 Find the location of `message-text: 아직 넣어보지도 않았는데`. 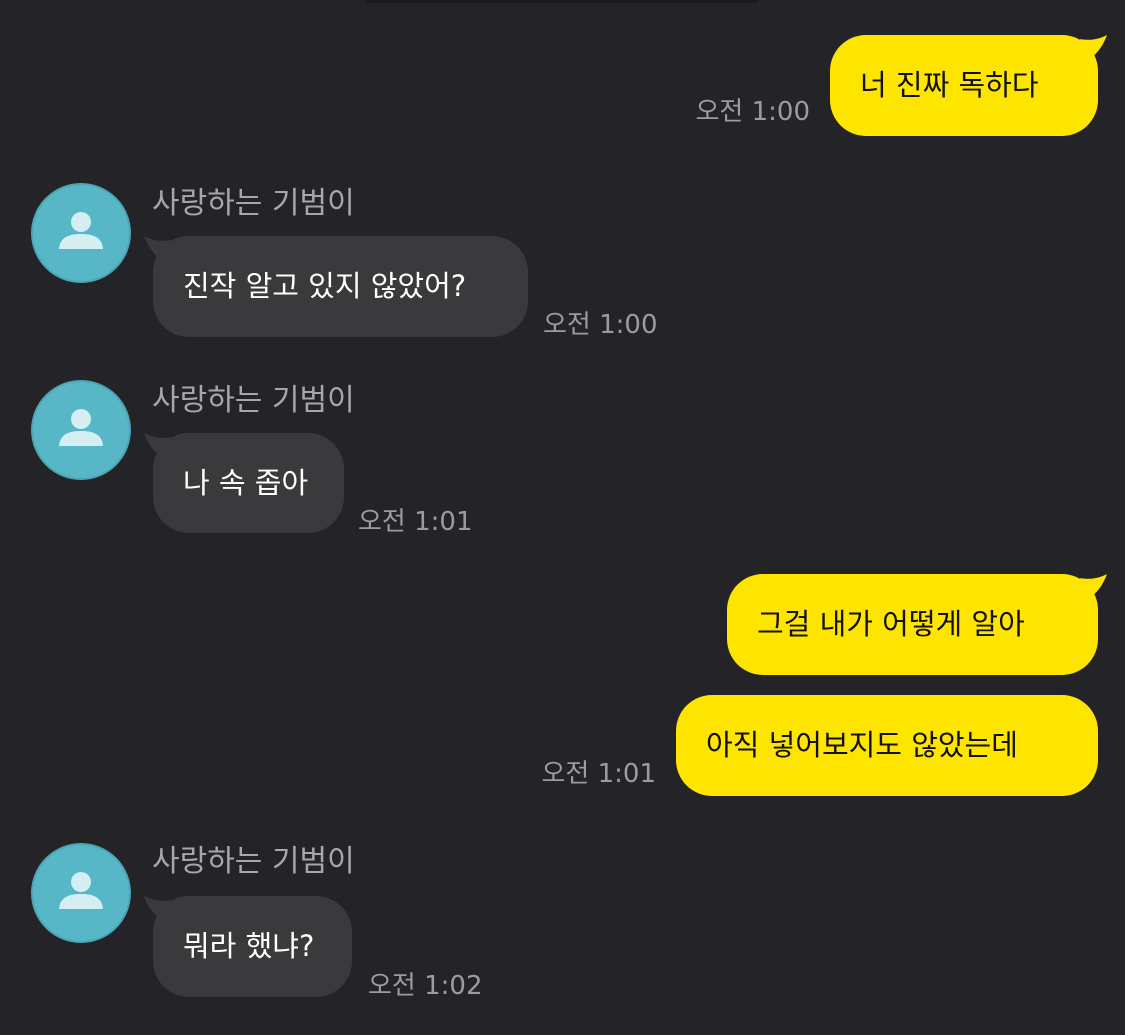

message-text: 아직 넣어보지도 않았는데 is located at coordinates (862, 745).